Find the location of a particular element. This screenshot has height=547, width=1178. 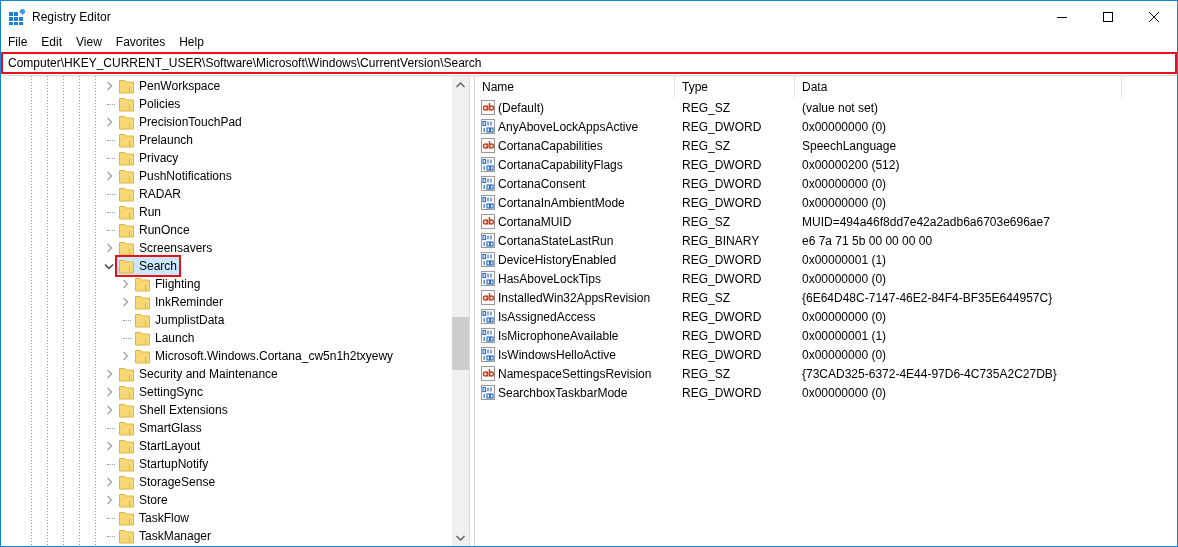

value-type: REG_BINARY is located at coordinates (721, 240).